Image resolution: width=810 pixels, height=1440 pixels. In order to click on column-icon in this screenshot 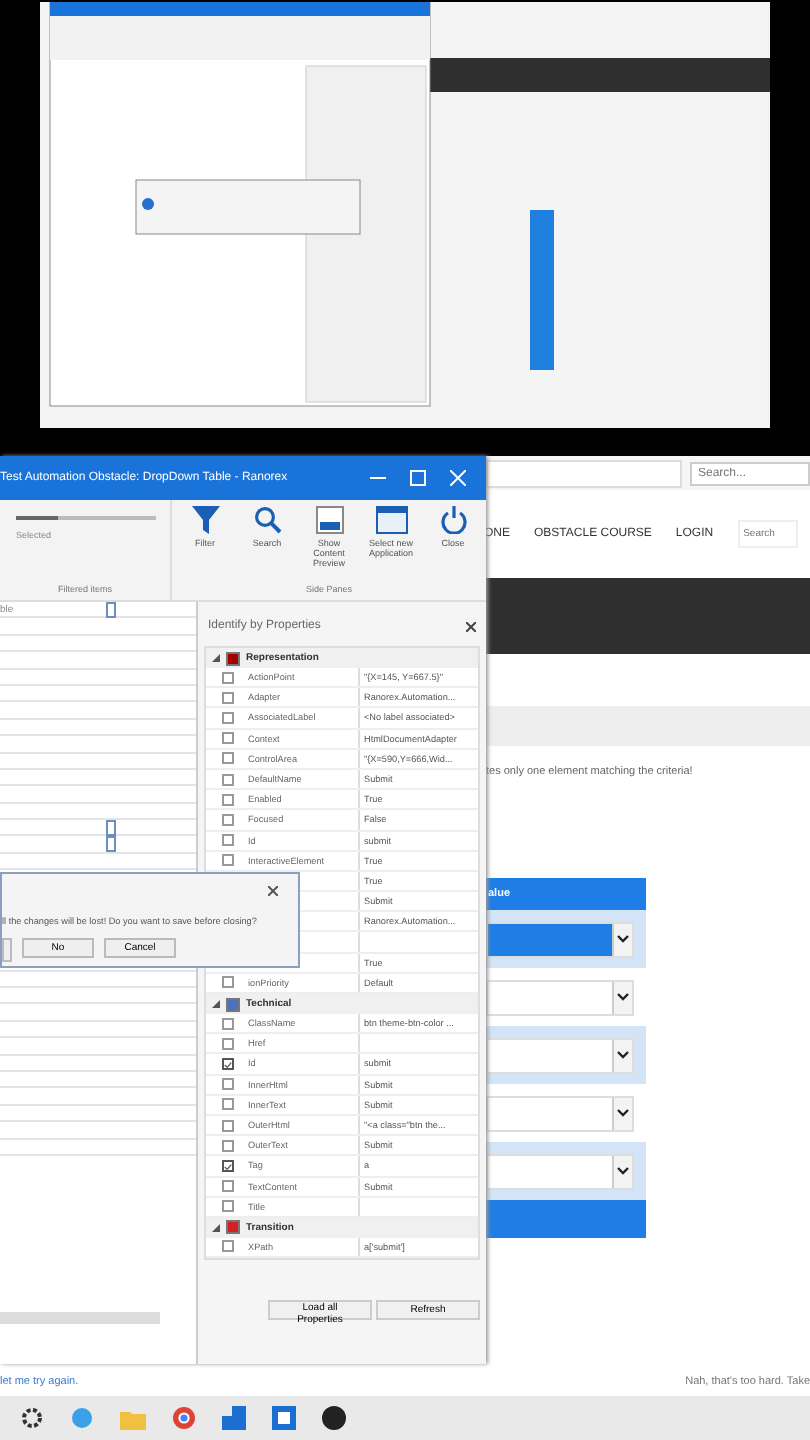, I will do `click(111, 609)`.